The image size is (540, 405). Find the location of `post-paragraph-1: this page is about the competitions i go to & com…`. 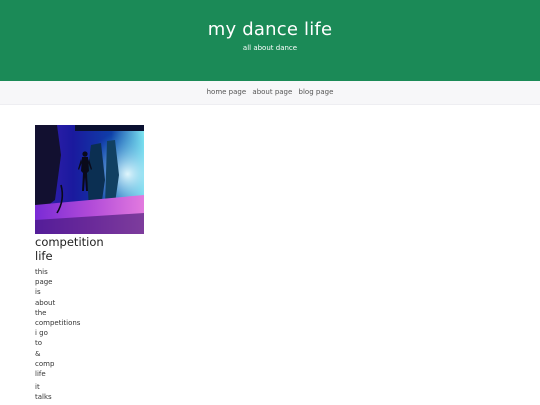

post-paragraph-1: this page is about the competitions i go to & com… is located at coordinates (90, 323).